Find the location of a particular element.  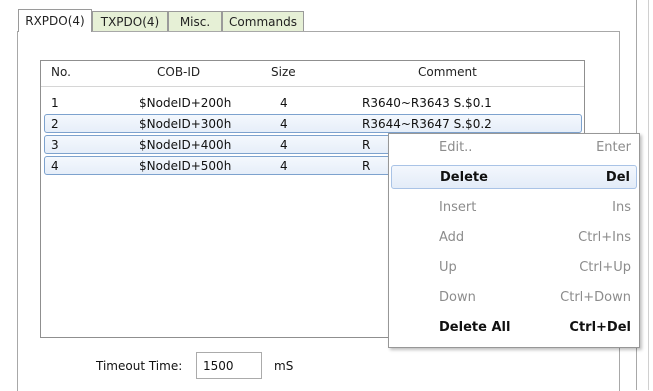

tab-commands: Commands is located at coordinates (263, 21).